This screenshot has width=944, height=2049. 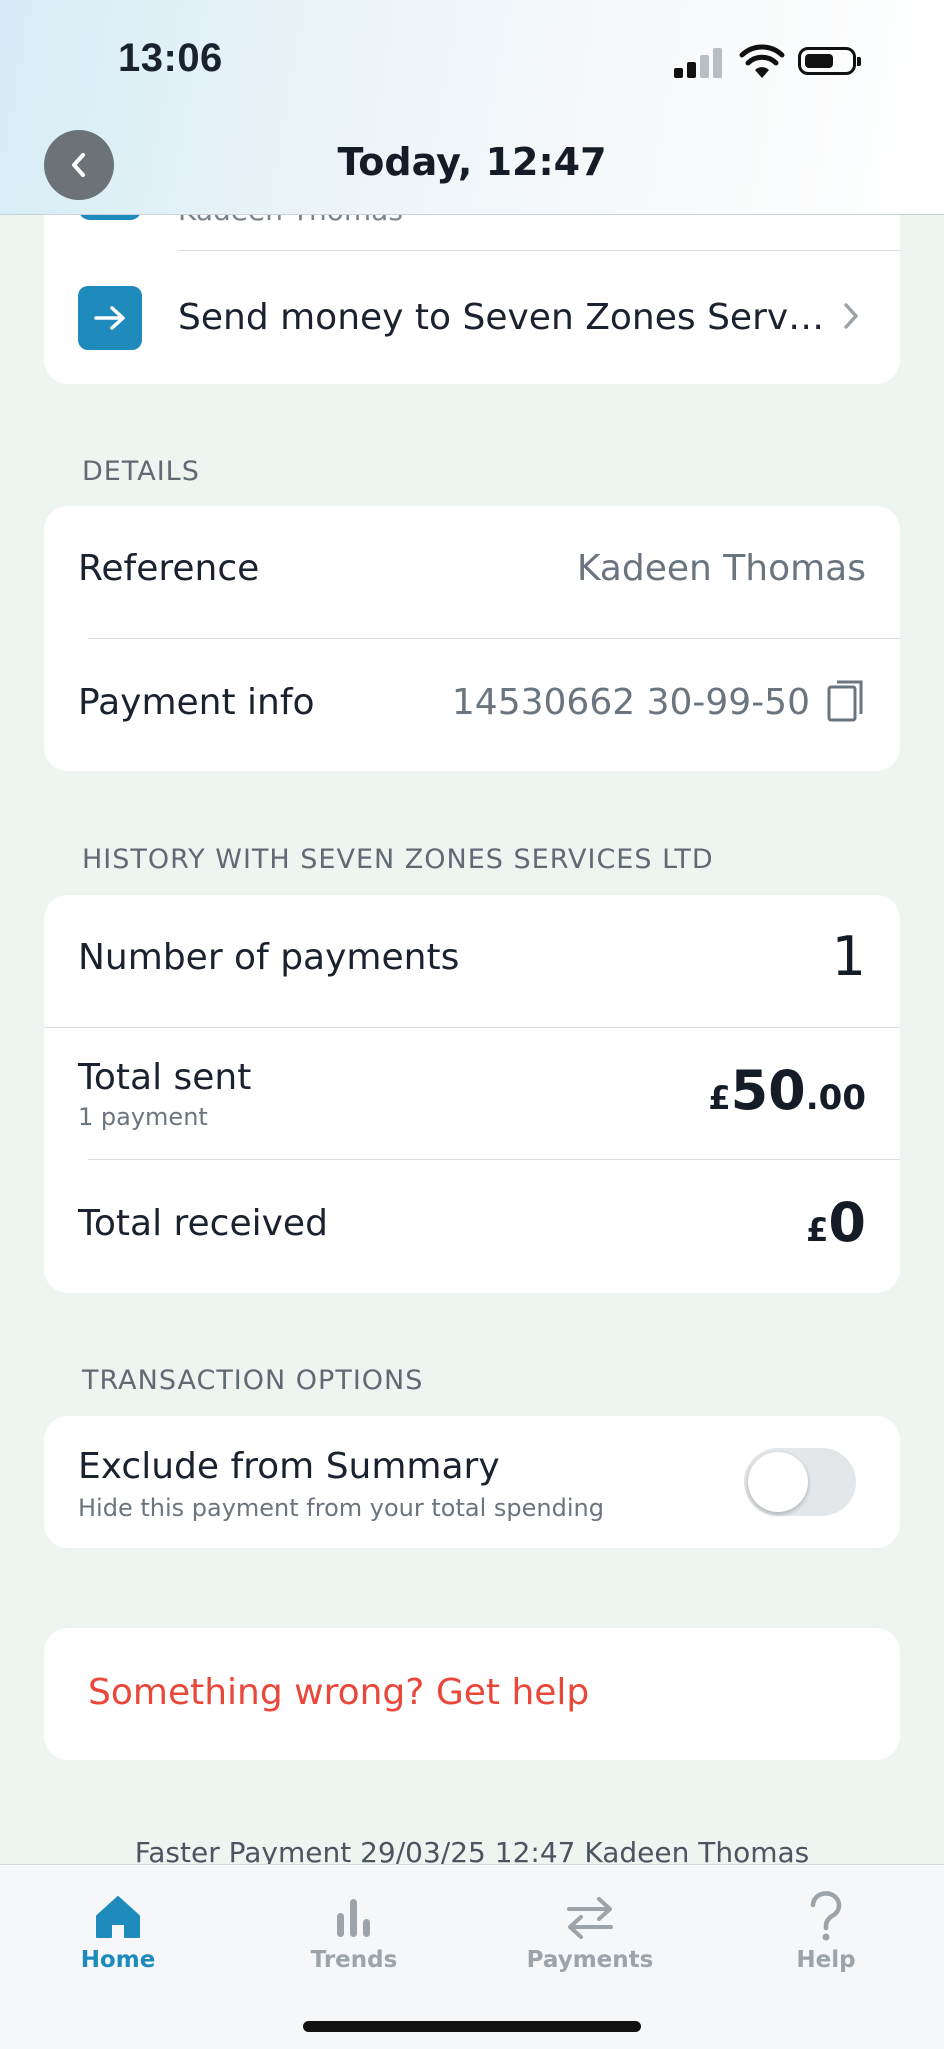 I want to click on question-mark-icon, so click(x=826, y=1916).